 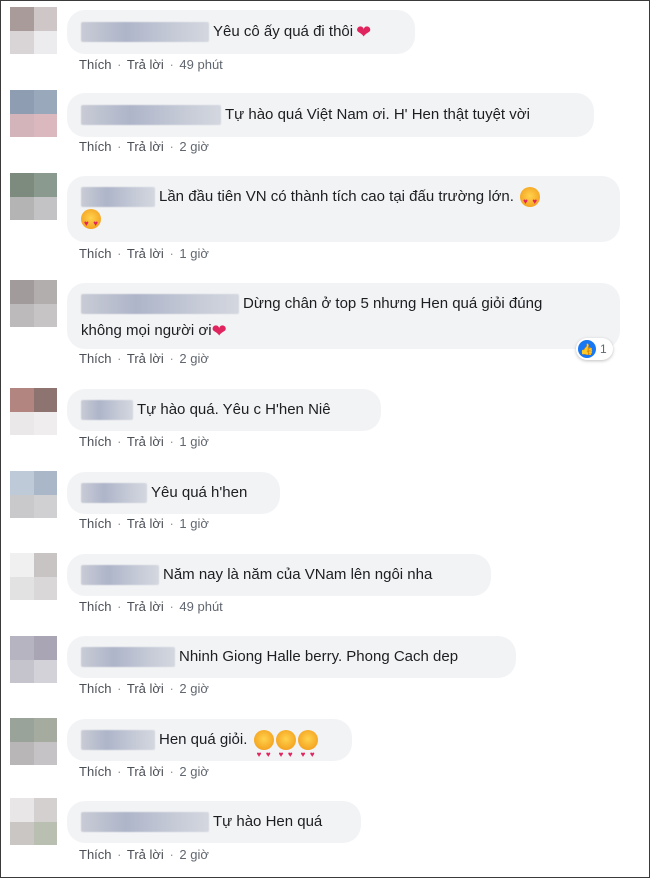 What do you see at coordinates (173, 493) in the screenshot?
I see `comment-bubble: Yêu quá h'hen` at bounding box center [173, 493].